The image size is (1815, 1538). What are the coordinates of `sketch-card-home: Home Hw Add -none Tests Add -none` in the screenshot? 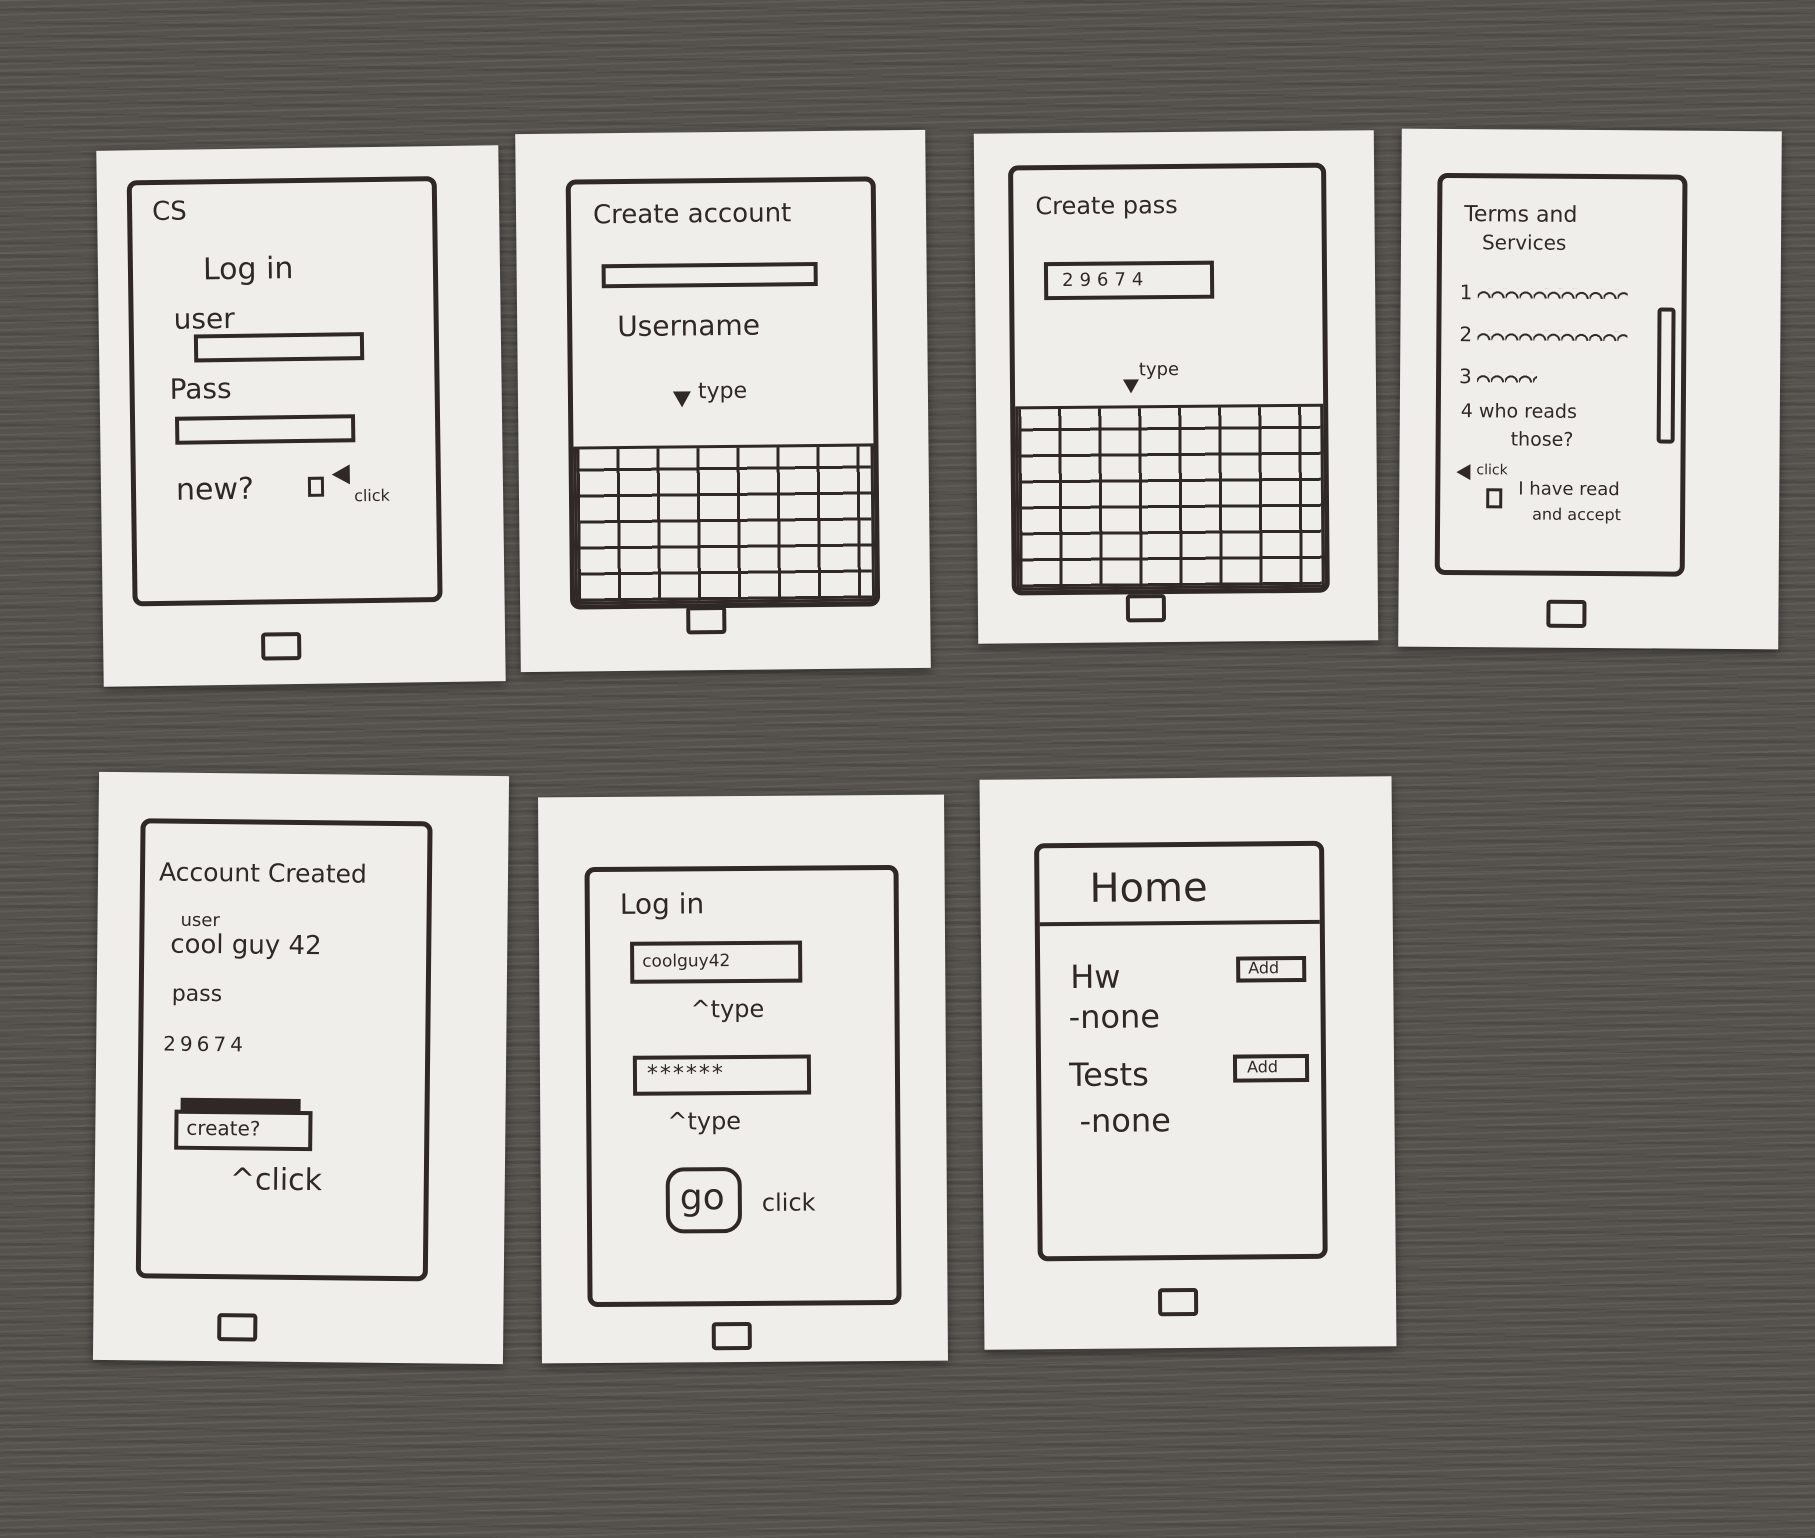 It's located at (1188, 1063).